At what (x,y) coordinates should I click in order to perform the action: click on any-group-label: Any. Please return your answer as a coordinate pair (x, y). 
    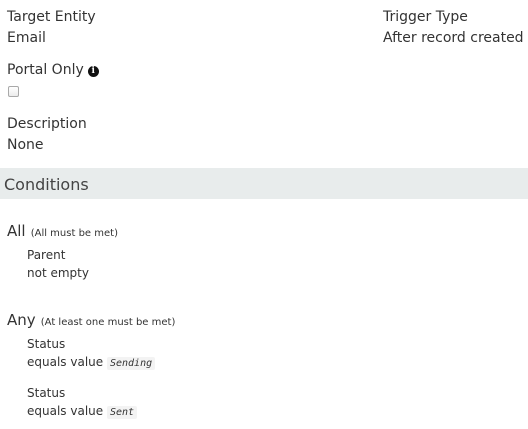
    Looking at the image, I should click on (21, 320).